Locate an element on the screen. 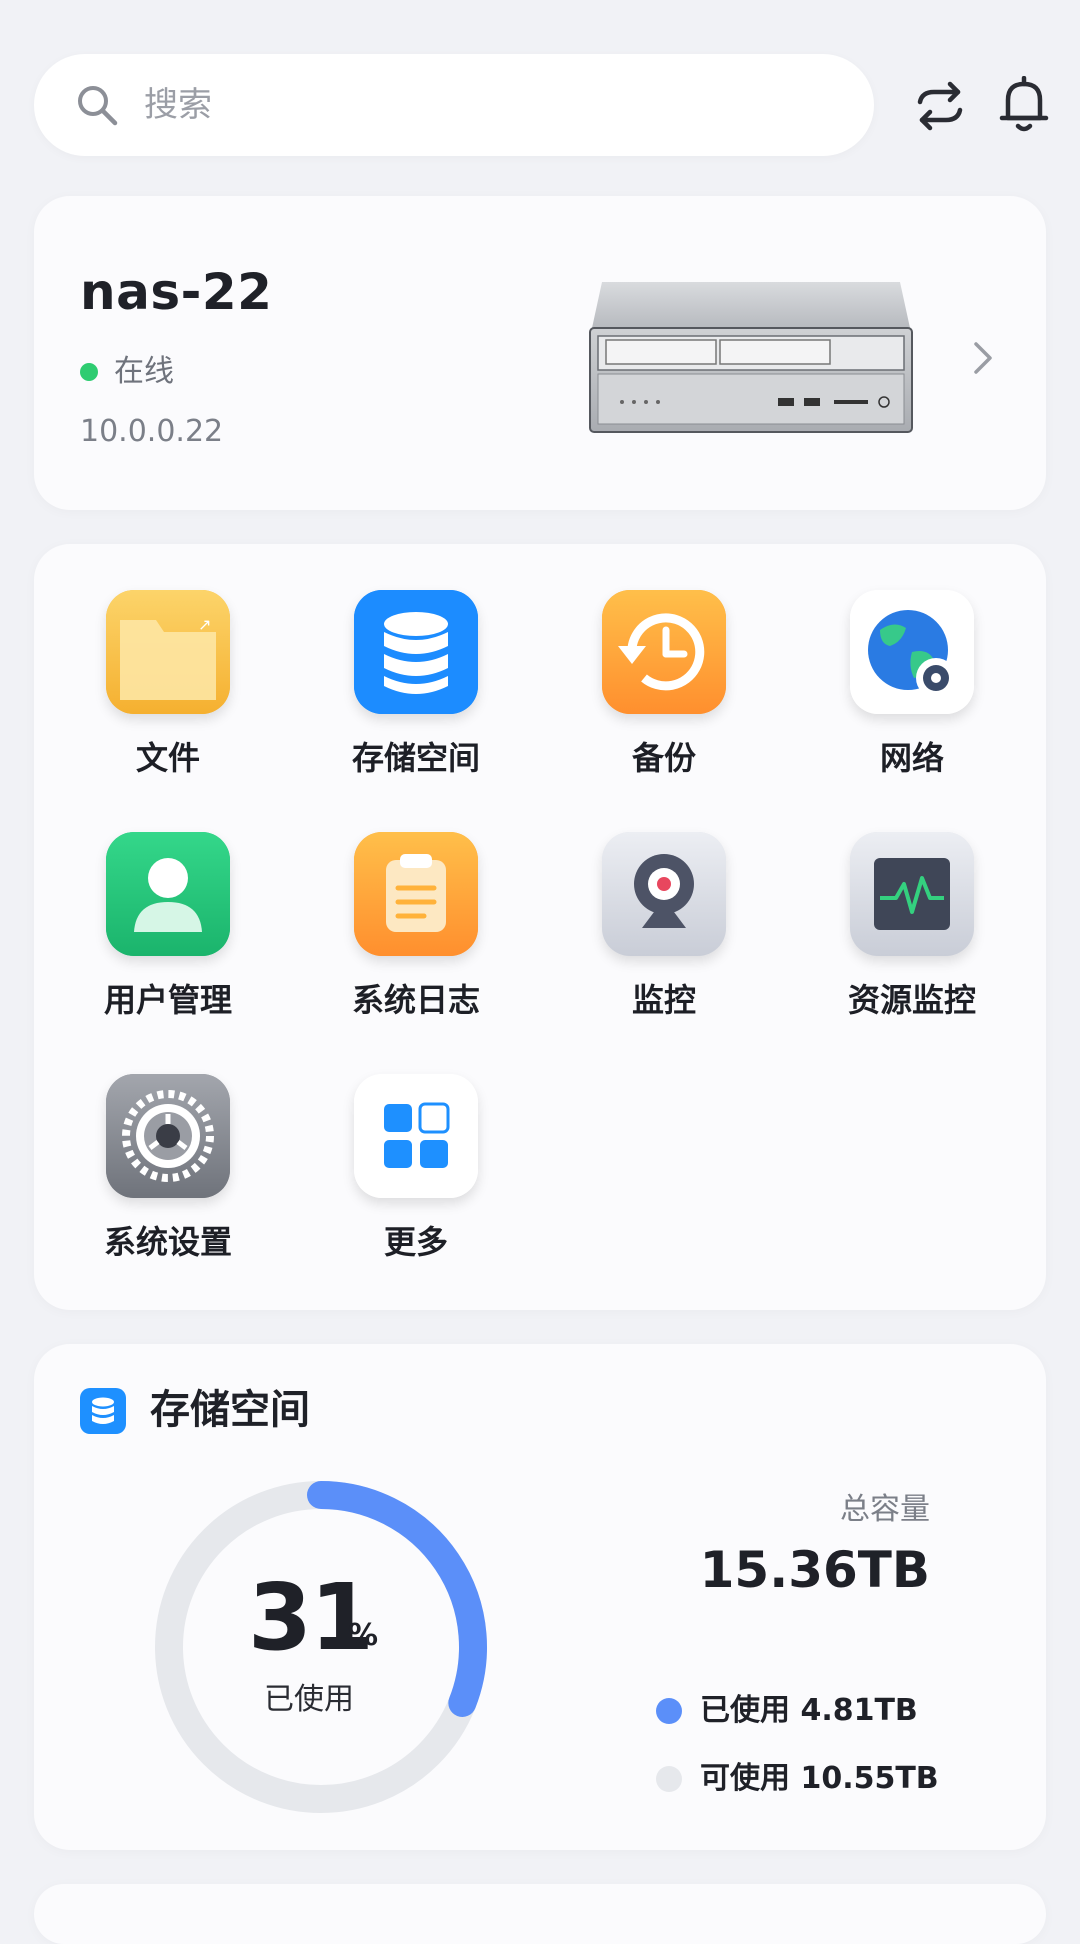  app-network: 网络 is located at coordinates (912, 690).